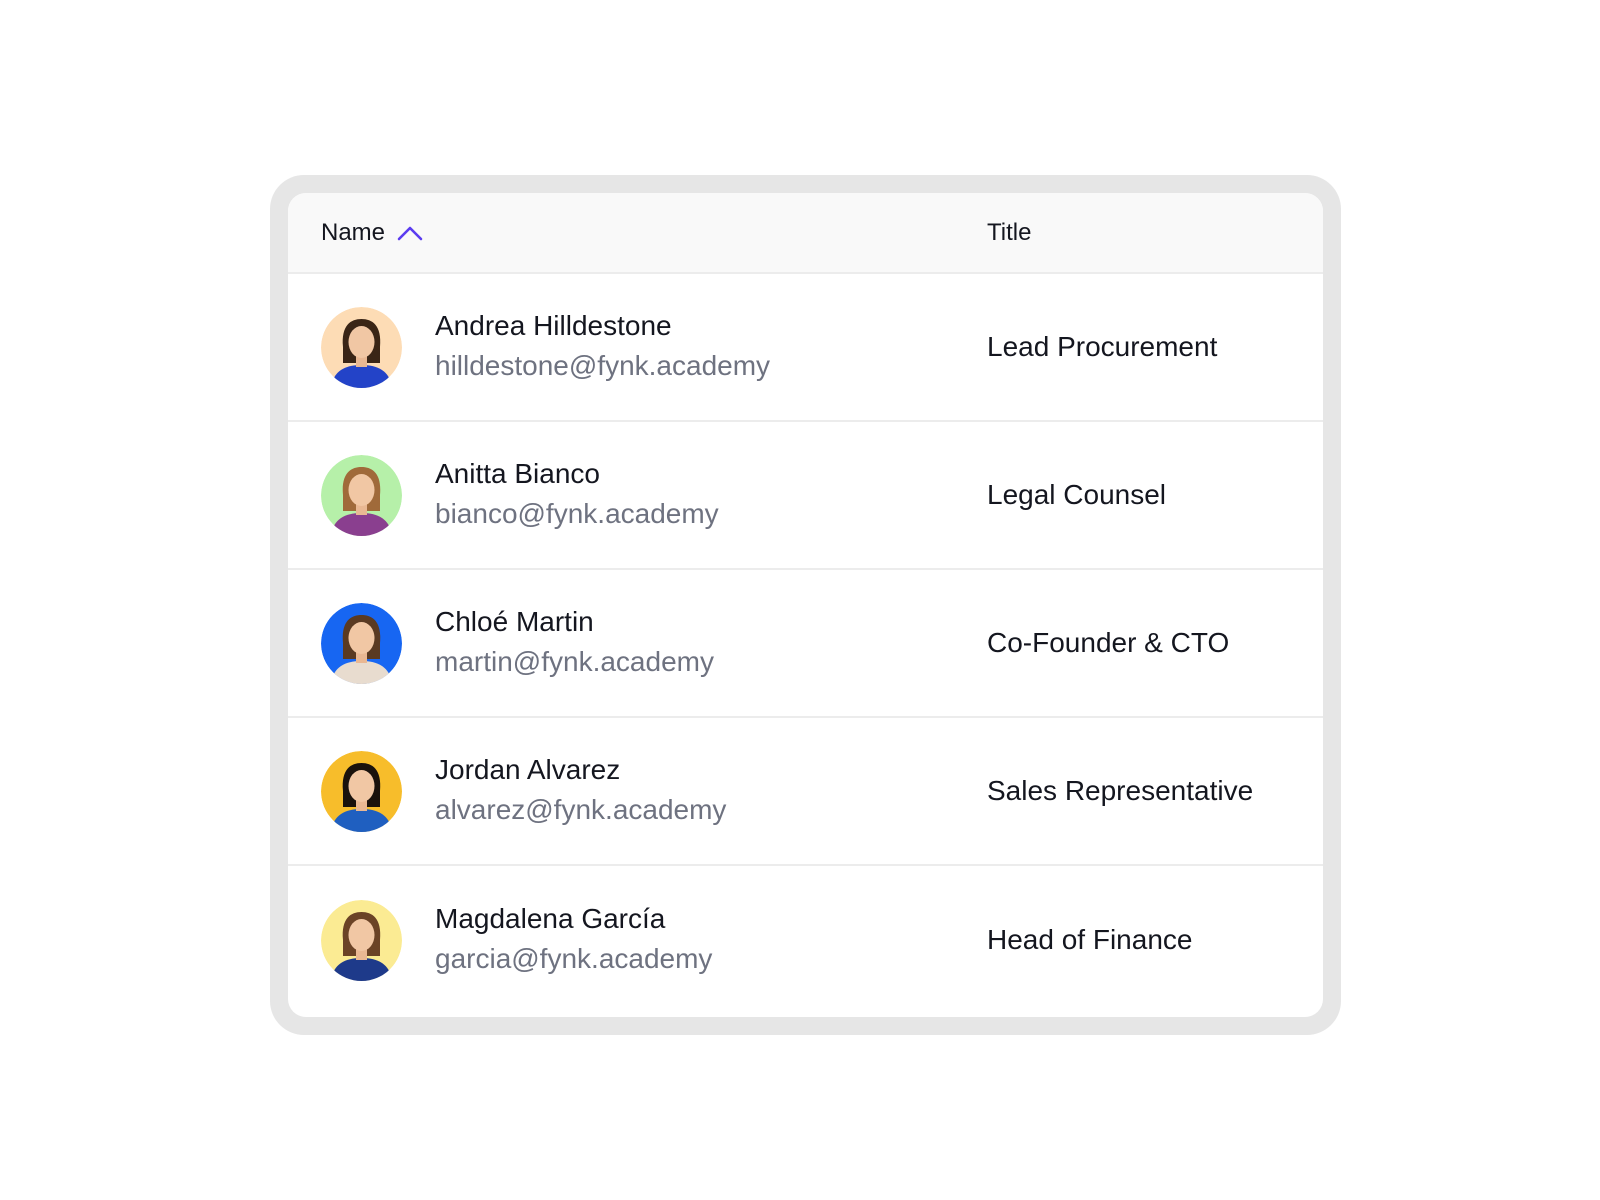 Image resolution: width=1600 pixels, height=1200 pixels. Describe the element at coordinates (514, 621) in the screenshot. I see `person-name: Chloé Martin` at that location.